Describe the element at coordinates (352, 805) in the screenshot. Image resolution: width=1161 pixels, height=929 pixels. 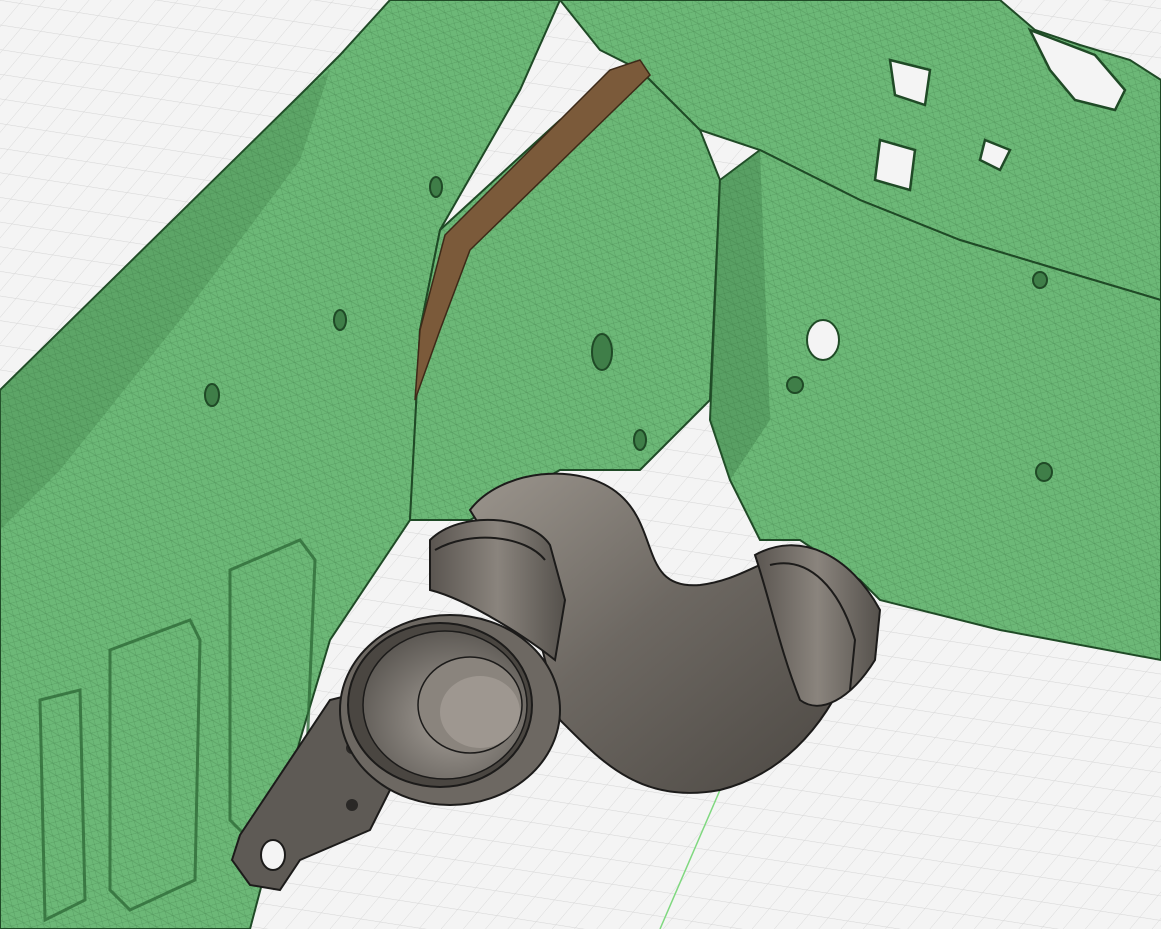
I see `bolt-hole-icon` at that location.